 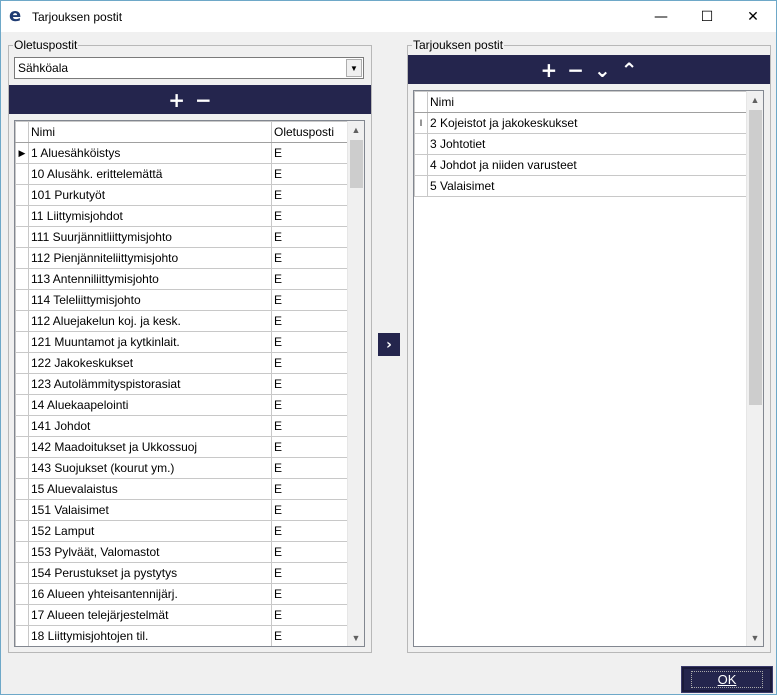 What do you see at coordinates (356, 637) in the screenshot?
I see `scroll-down-icon: ▼` at bounding box center [356, 637].